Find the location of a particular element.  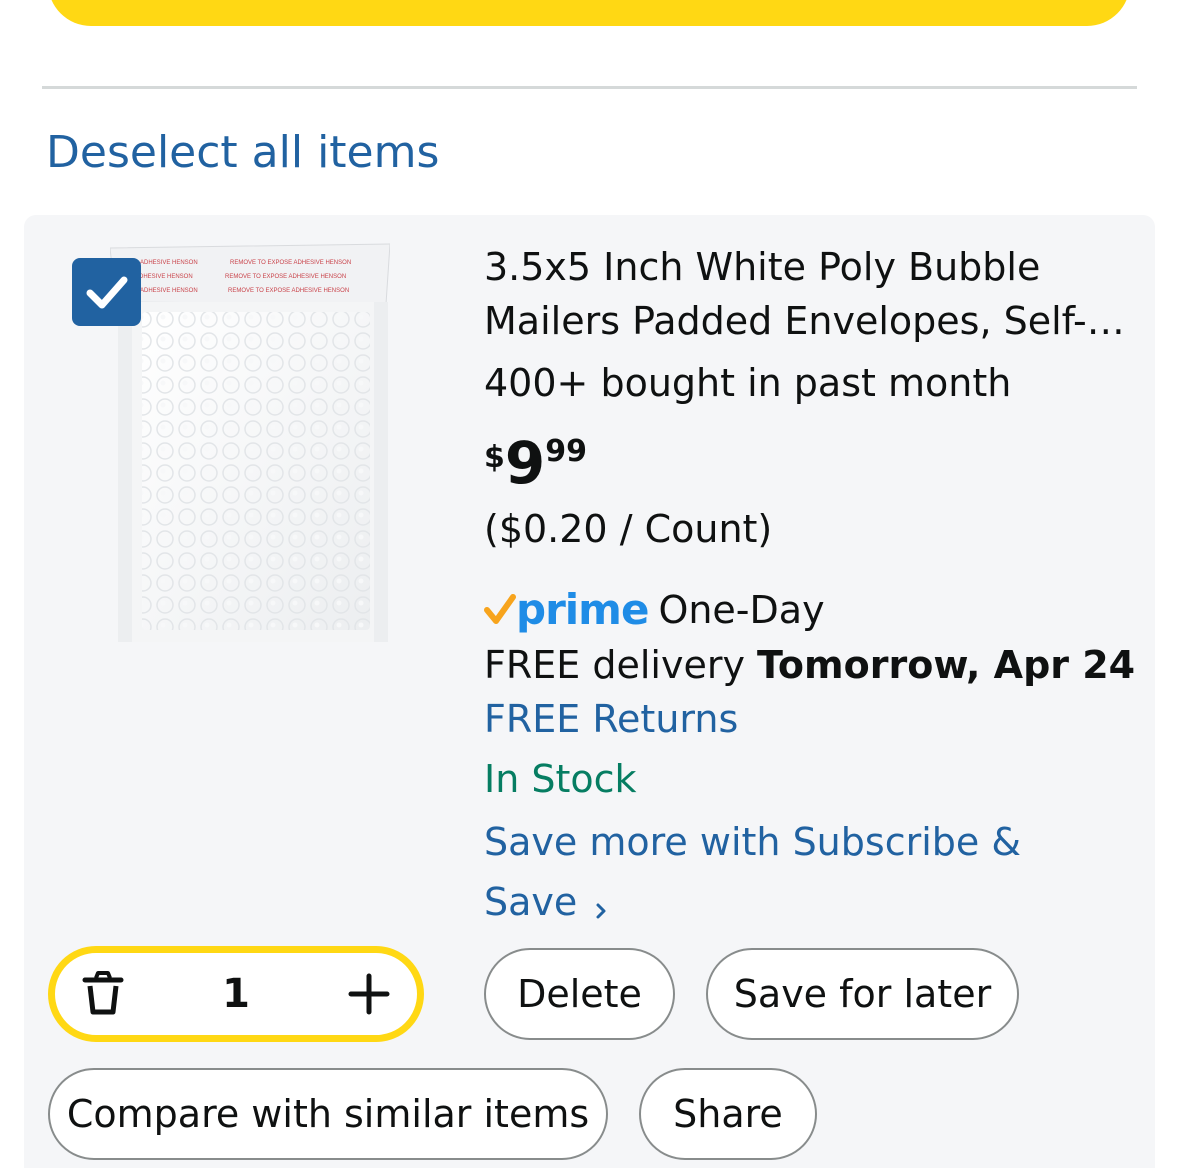

price-whole: 9 is located at coordinates (525, 463).